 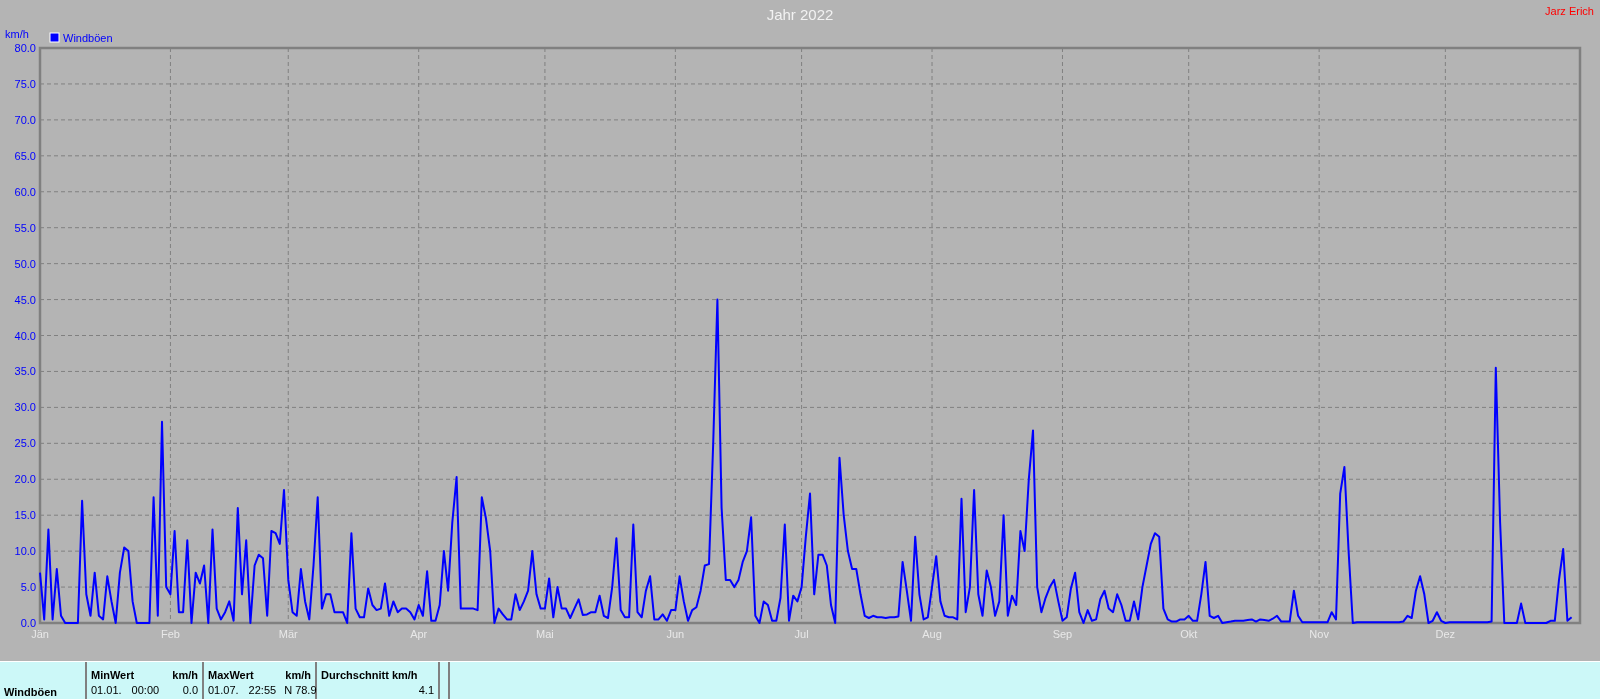 I want to click on y-tick-label: 35.0, so click(x=25, y=371).